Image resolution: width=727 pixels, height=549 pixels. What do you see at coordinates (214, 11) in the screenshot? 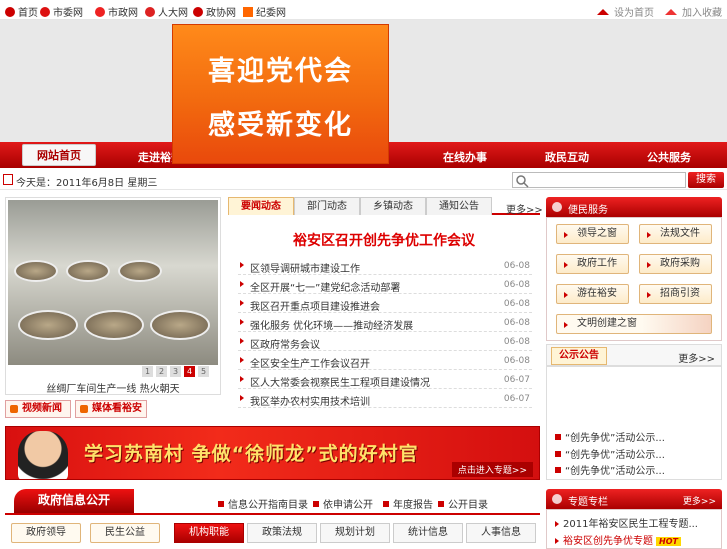
I see `top-link-cppcc: 政协网` at bounding box center [214, 11].